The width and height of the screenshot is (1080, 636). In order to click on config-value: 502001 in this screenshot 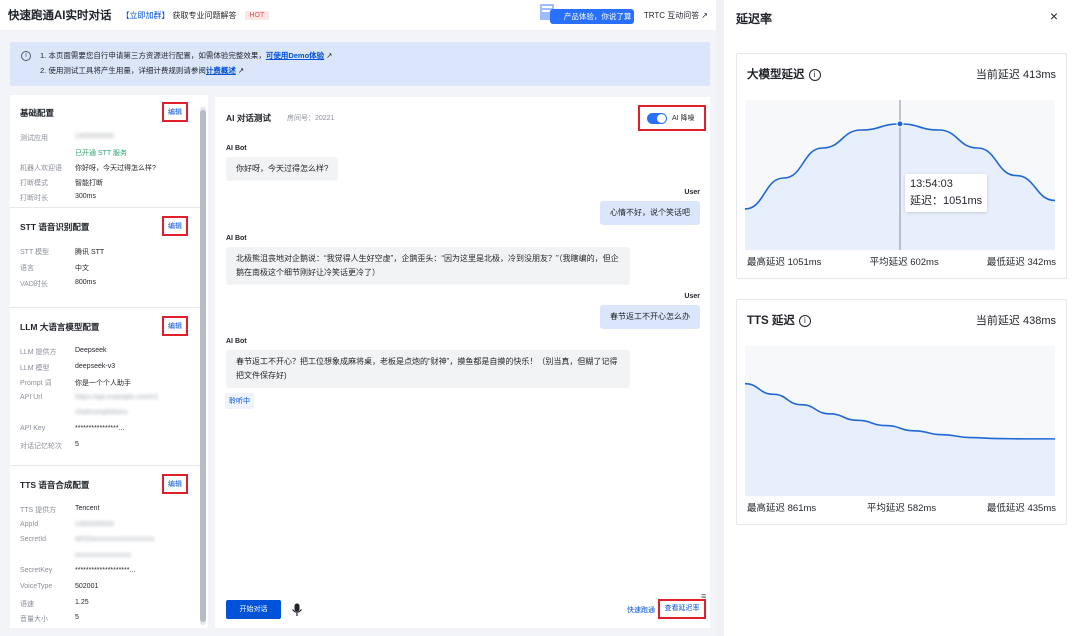, I will do `click(87, 586)`.